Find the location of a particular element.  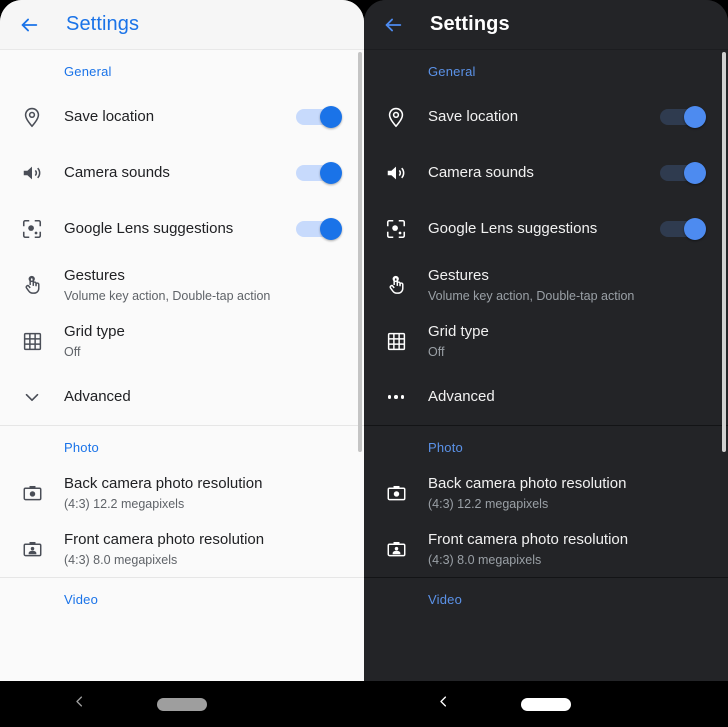

system-navigation-bar is located at coordinates (182, 704).